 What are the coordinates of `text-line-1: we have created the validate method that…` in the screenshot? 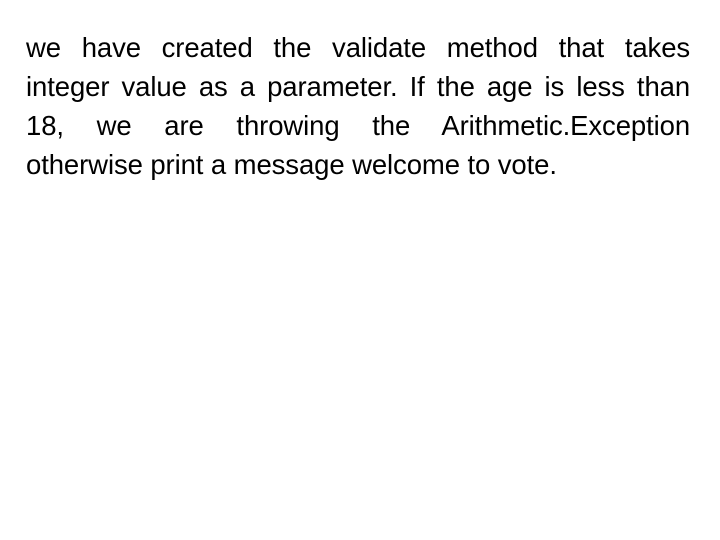 It's located at (358, 47).